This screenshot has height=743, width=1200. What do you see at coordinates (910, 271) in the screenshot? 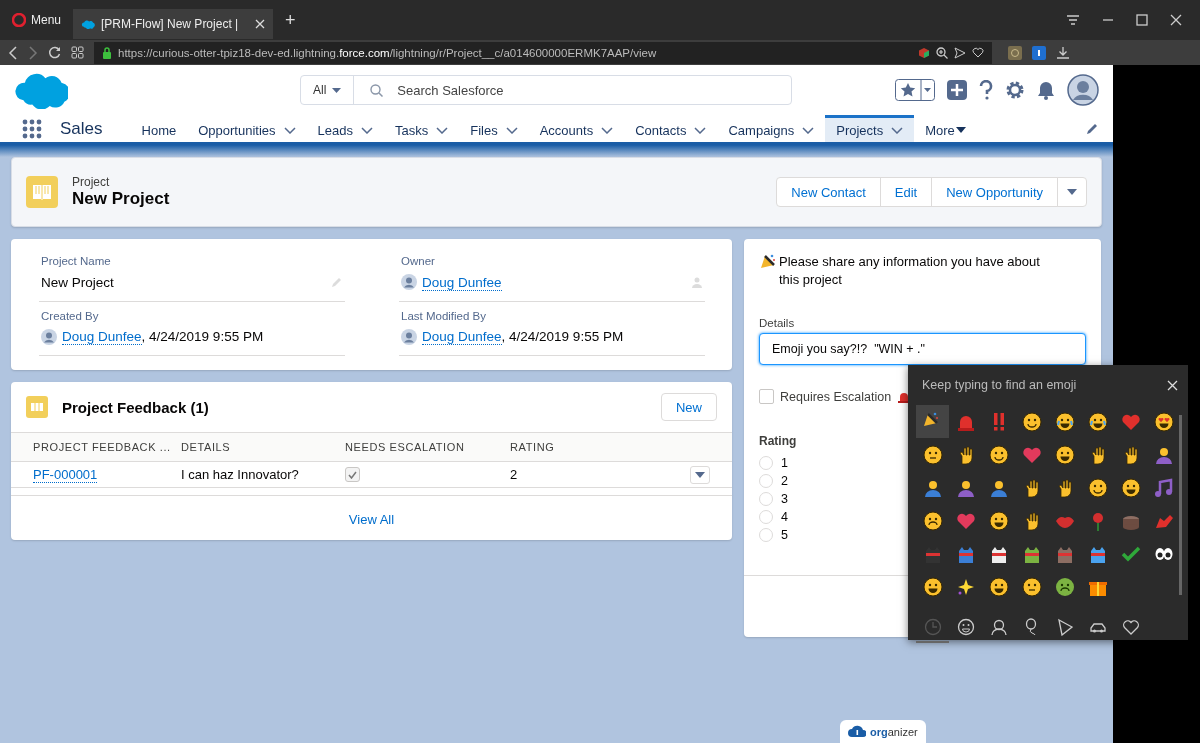
I see `prompt-text: Please share any information you have about this project` at bounding box center [910, 271].